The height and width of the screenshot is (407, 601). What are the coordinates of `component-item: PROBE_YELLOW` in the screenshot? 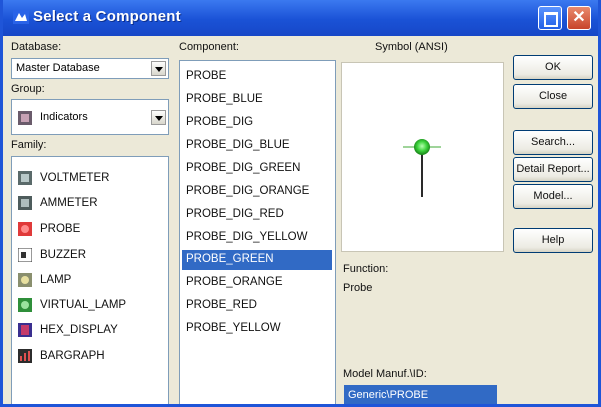 It's located at (257, 329).